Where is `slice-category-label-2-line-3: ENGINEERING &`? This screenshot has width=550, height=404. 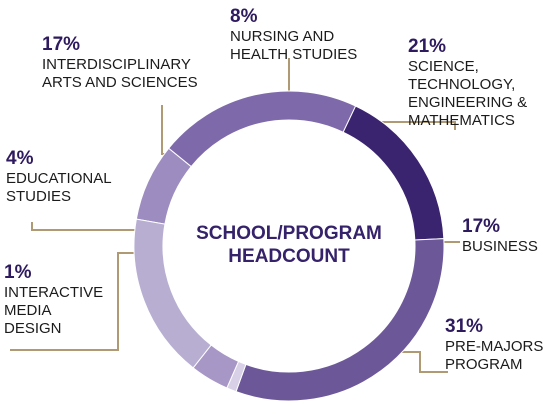 slice-category-label-2-line-3: ENGINEERING & is located at coordinates (467, 102).